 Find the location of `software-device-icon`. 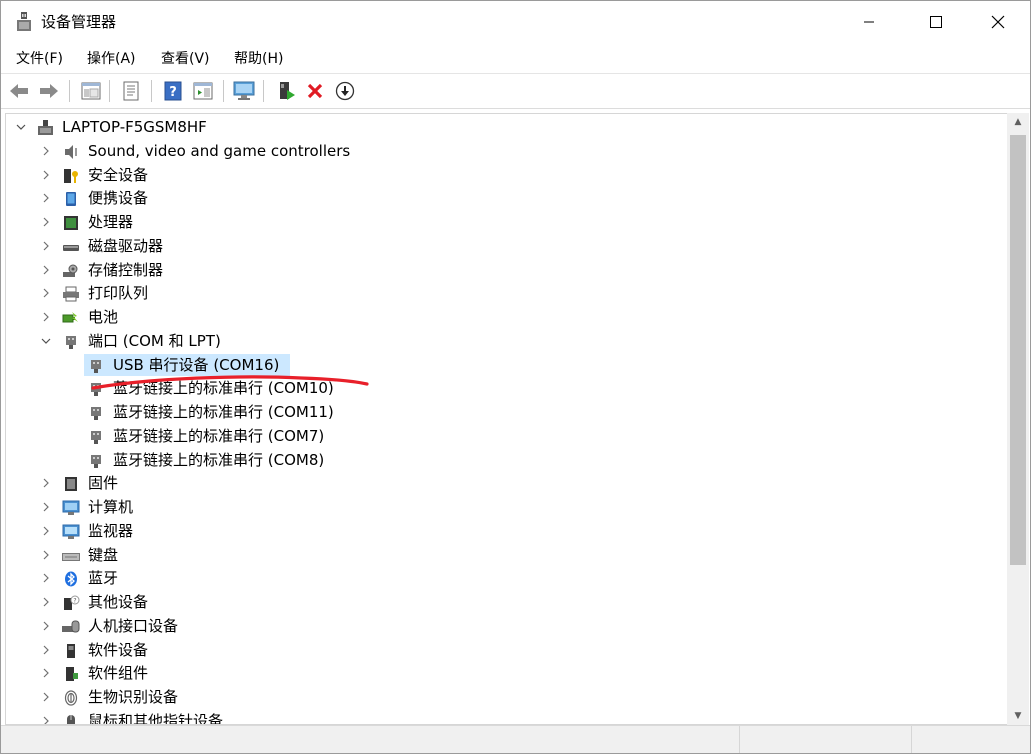

software-device-icon is located at coordinates (71, 650).